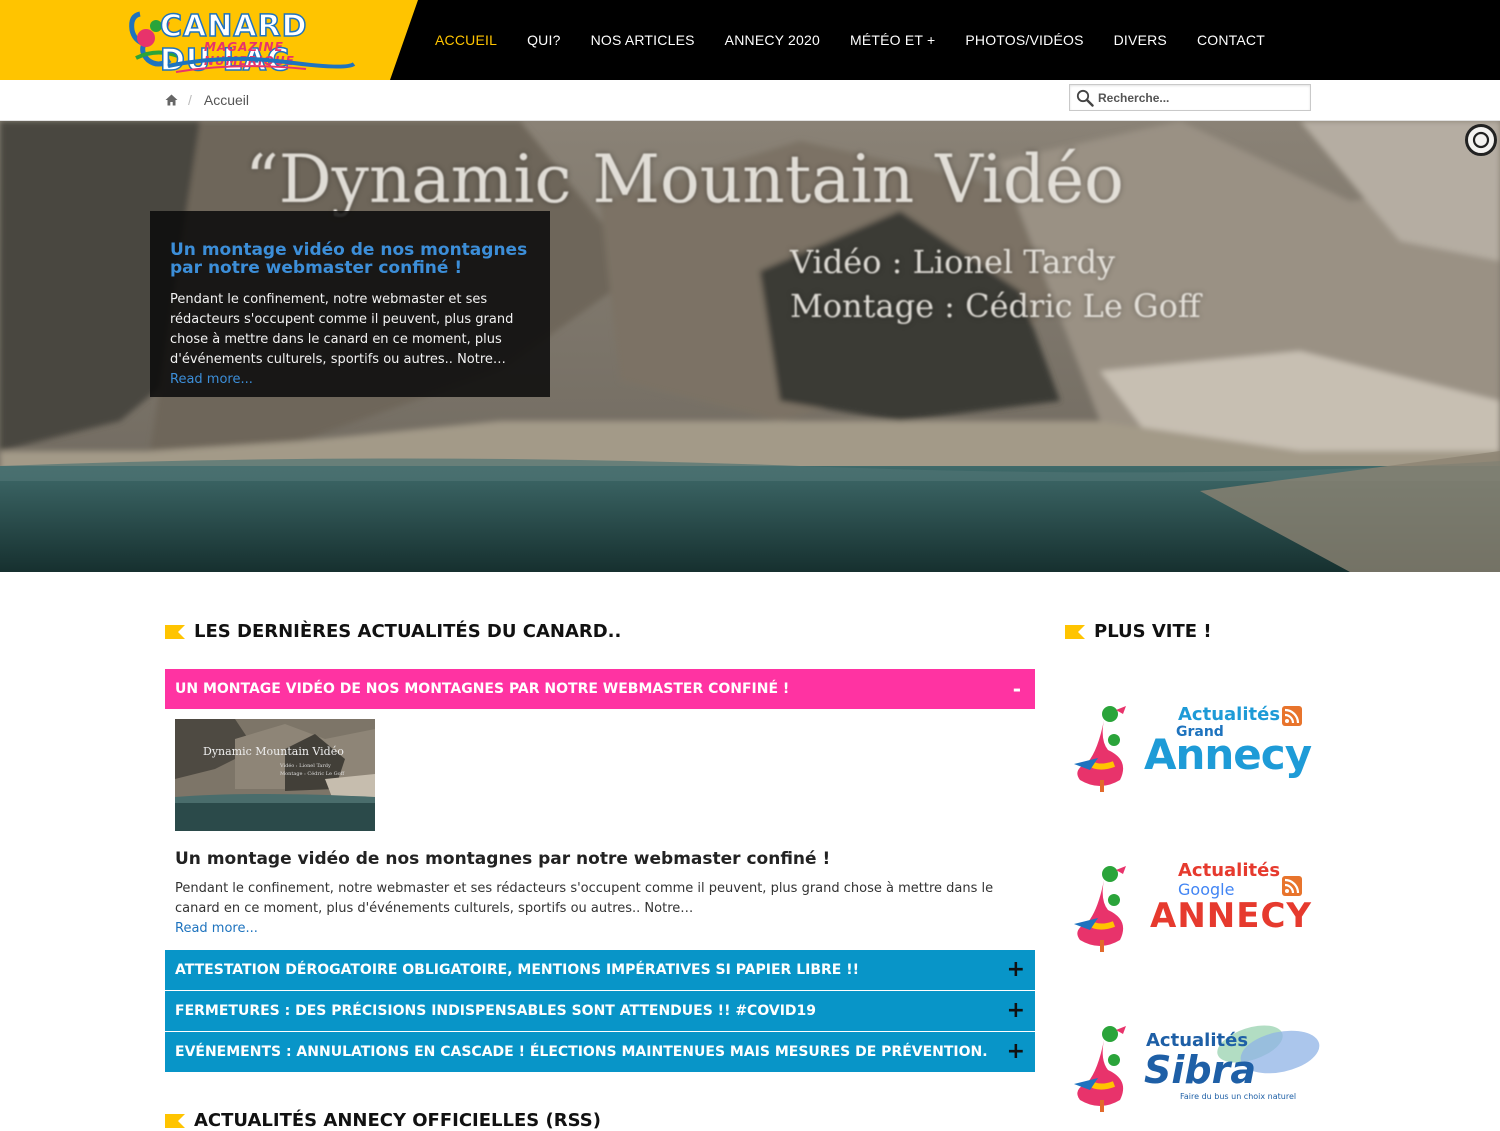 The width and height of the screenshot is (1500, 1131). What do you see at coordinates (892, 40) in the screenshot?
I see `nav-item-meteo: MÉTÉO ET +` at bounding box center [892, 40].